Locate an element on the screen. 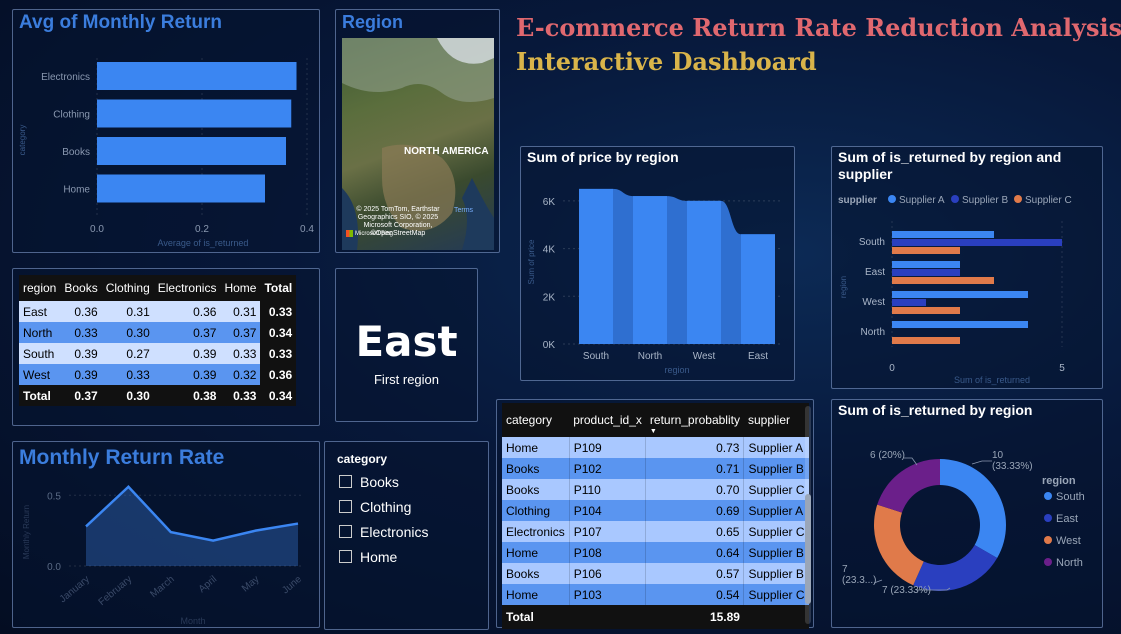 The image size is (1121, 634). table-row: Clothing P104 0.69 Supplier A is located at coordinates (656, 510).